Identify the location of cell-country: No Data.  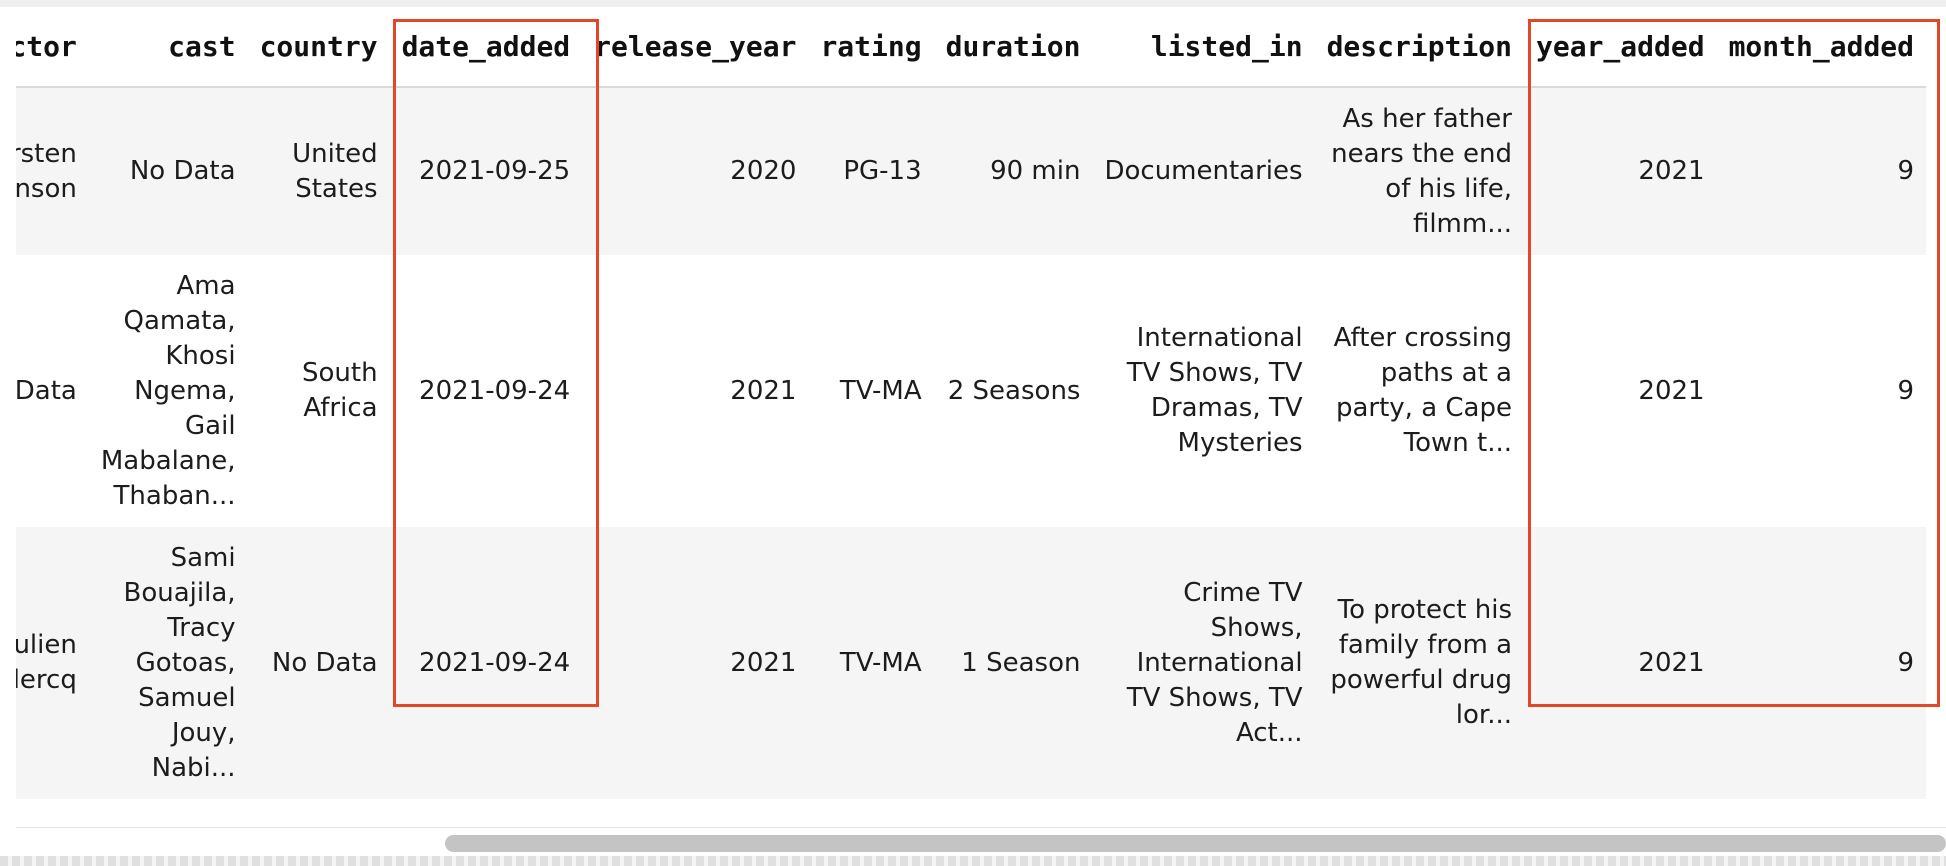
(319, 663).